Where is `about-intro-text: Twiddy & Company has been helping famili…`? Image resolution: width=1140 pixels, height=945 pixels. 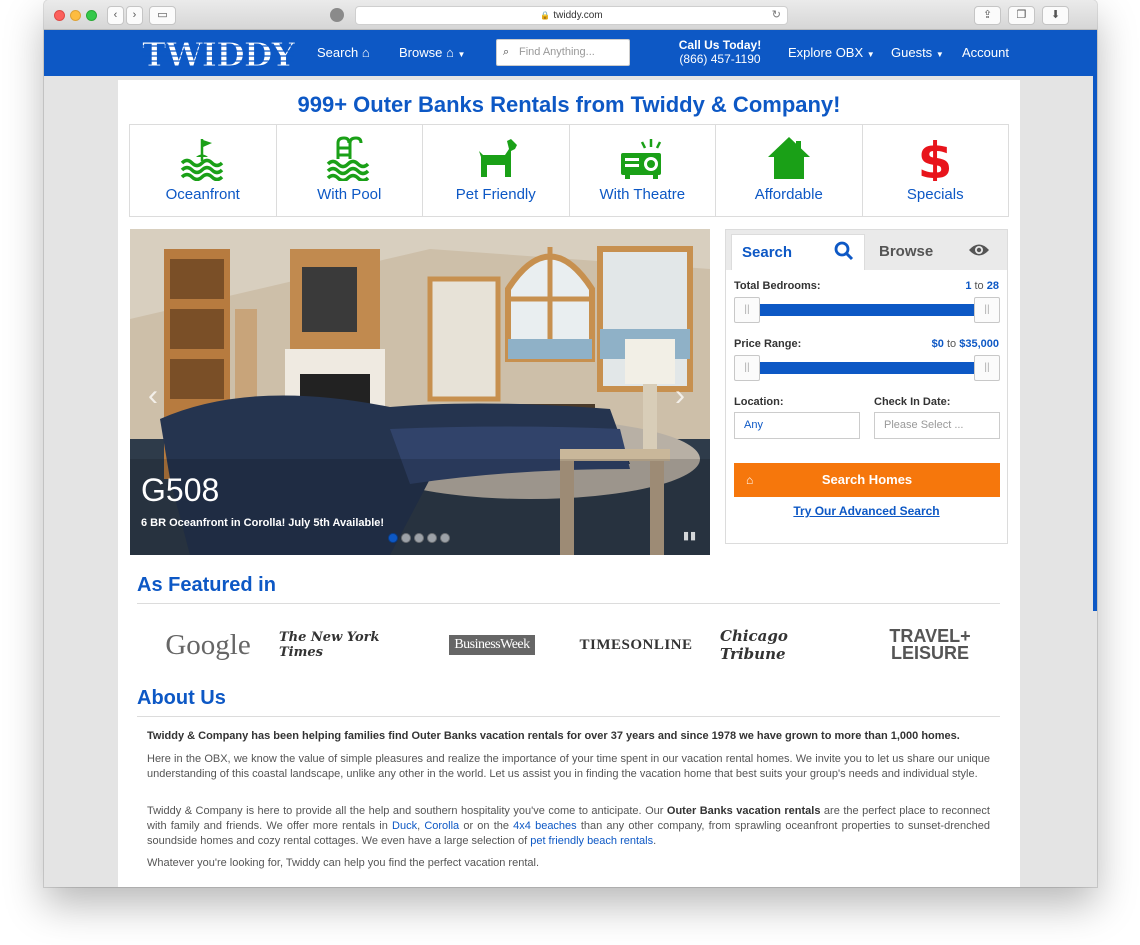
about-intro-text: Twiddy & Company has been helping famili… is located at coordinates (553, 736).